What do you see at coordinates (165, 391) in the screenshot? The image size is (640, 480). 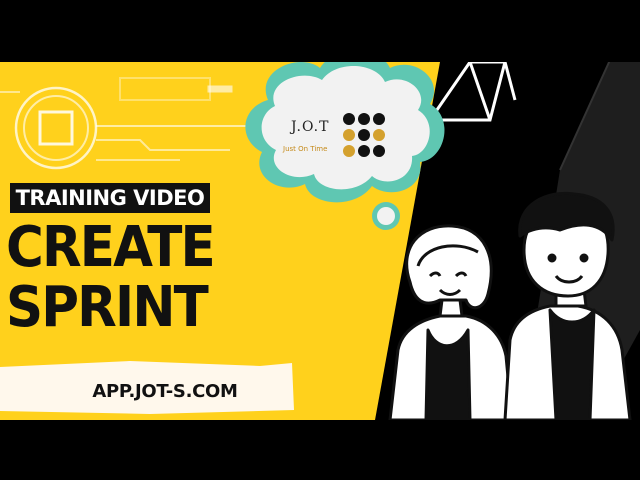 I see `website-url: APP.JOT-S.COM` at bounding box center [165, 391].